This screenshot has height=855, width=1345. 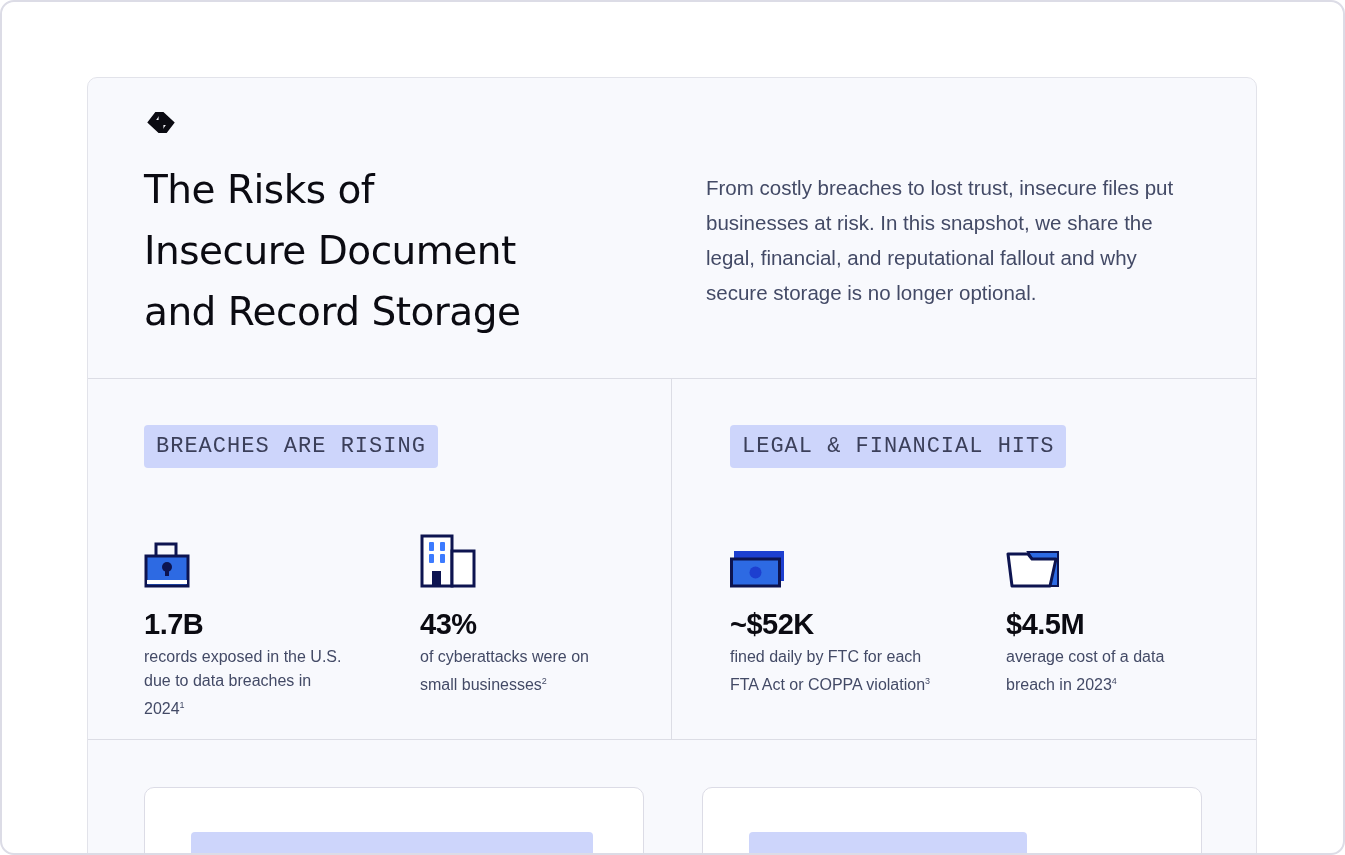 I want to click on stat-value: $4.5M, so click(x=1046, y=624).